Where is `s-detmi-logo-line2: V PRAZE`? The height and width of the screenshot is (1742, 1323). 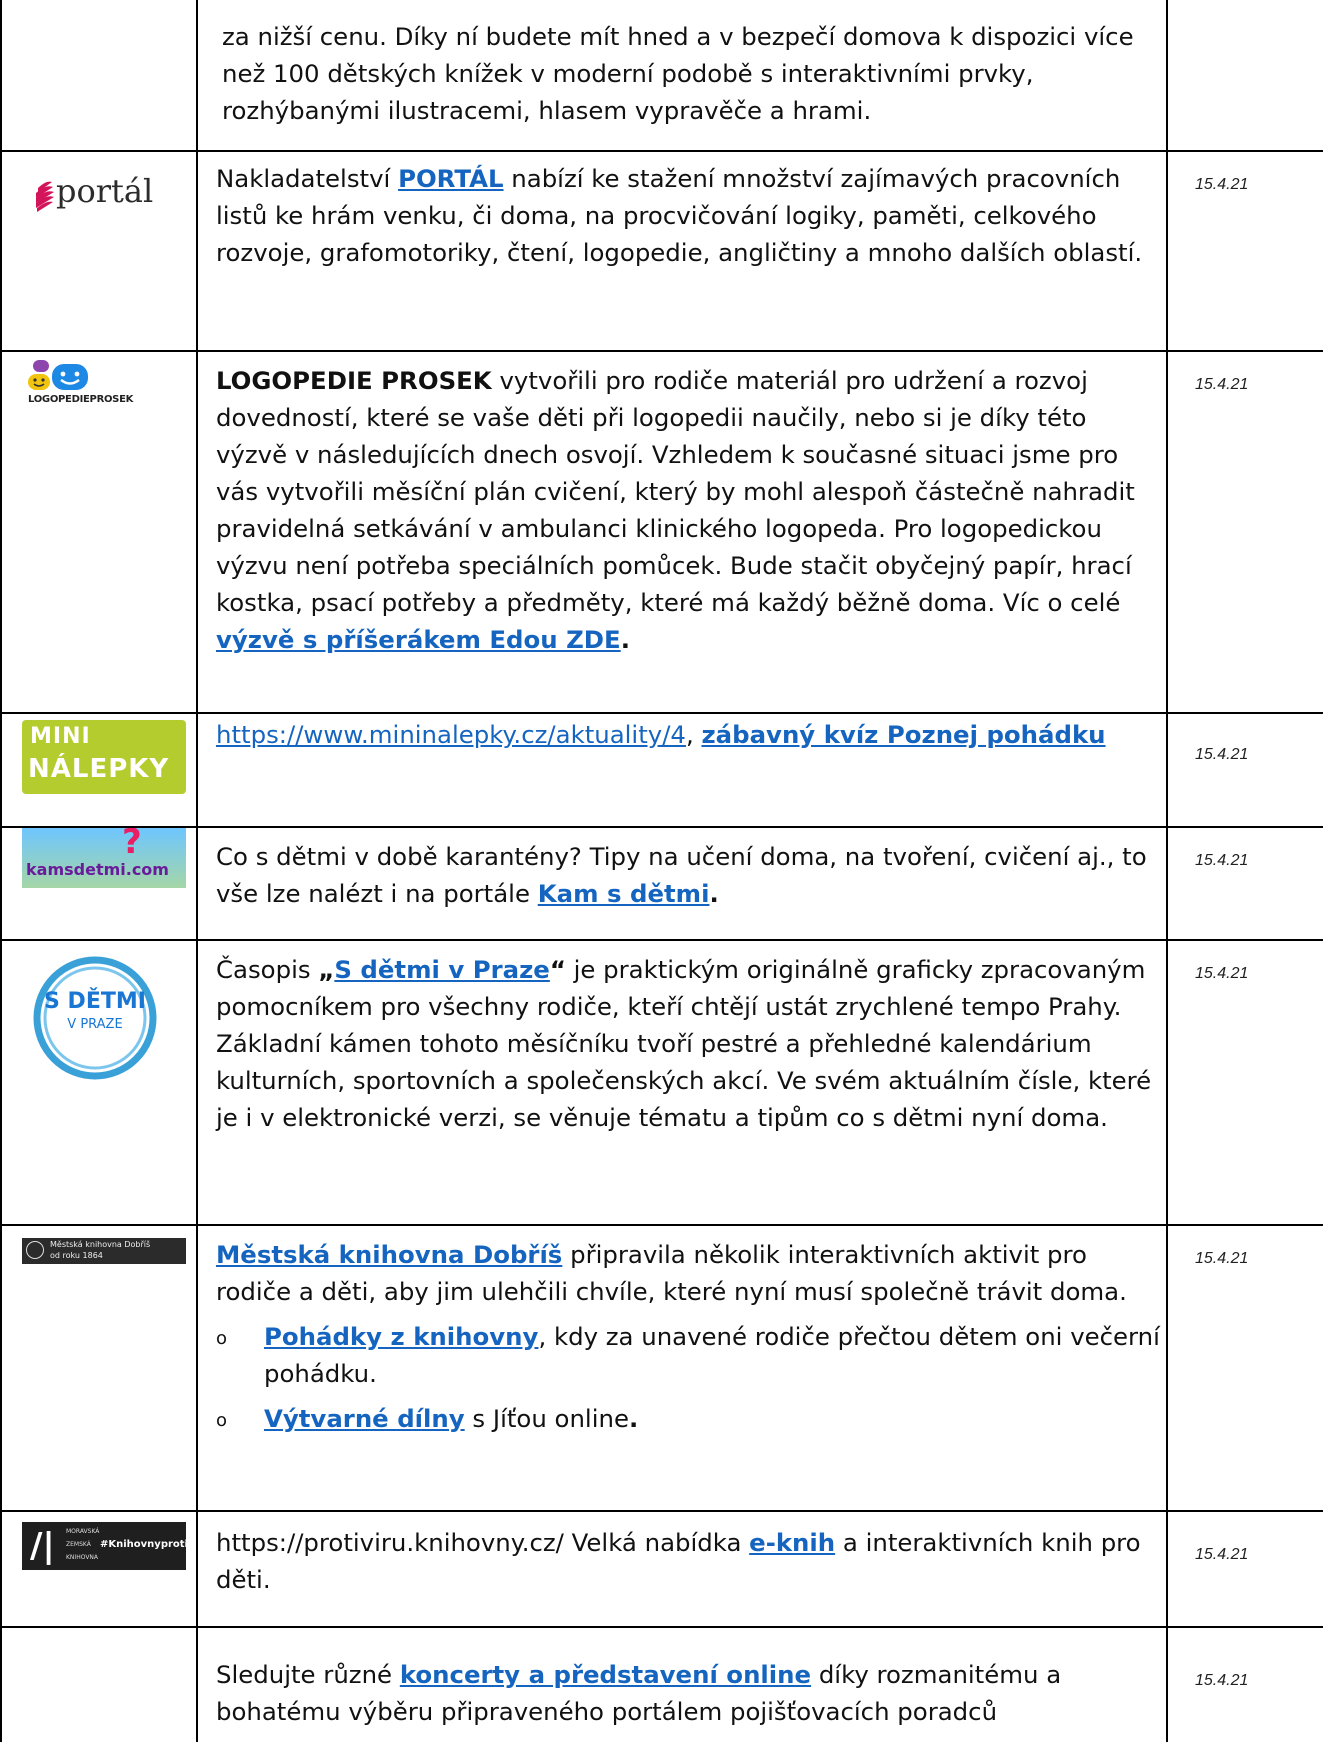 s-detmi-logo-line2: V PRAZE is located at coordinates (95, 1024).